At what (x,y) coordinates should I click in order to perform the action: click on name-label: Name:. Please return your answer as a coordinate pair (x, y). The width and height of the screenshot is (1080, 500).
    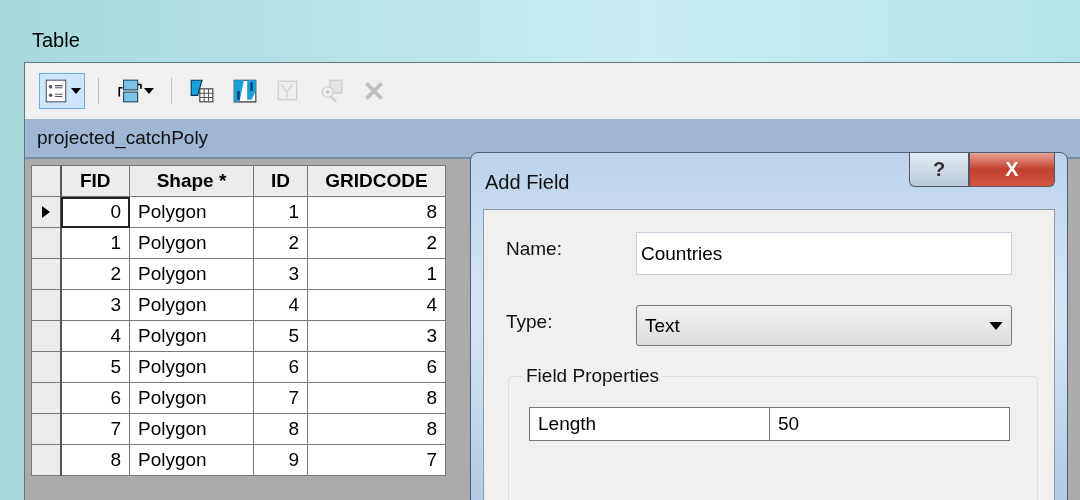
    Looking at the image, I should click on (534, 248).